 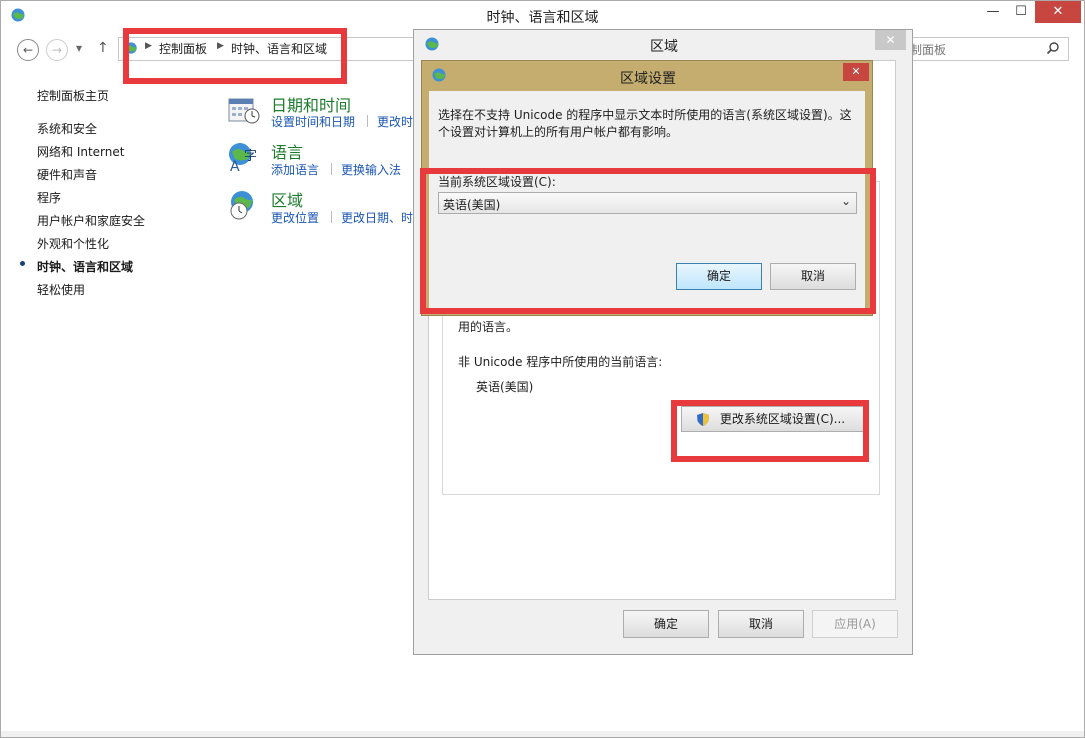 What do you see at coordinates (497, 182) in the screenshot?
I see `current-locale-label: 当前系统区域设置(C):` at bounding box center [497, 182].